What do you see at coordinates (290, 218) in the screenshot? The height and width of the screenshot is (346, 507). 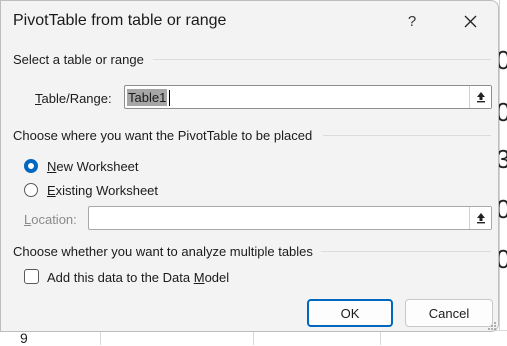 I see `location-input` at bounding box center [290, 218].